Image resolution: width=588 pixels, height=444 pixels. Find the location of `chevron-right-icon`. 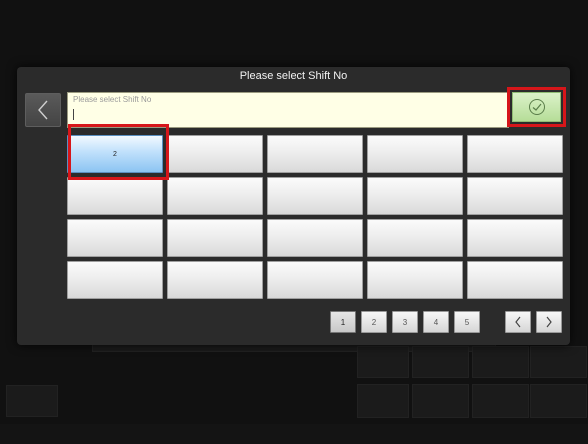

chevron-right-icon is located at coordinates (549, 322).